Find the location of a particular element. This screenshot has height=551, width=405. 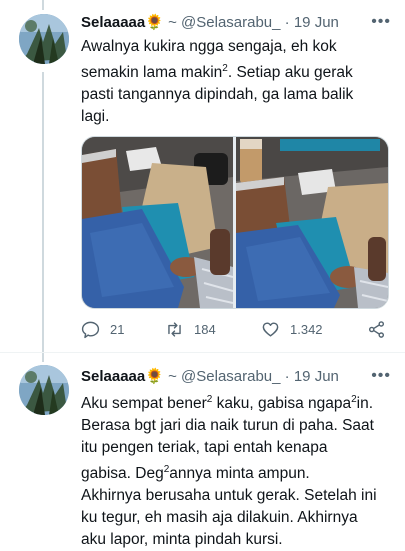

text-line: . Setiap aku gerak is located at coordinates (290, 73).